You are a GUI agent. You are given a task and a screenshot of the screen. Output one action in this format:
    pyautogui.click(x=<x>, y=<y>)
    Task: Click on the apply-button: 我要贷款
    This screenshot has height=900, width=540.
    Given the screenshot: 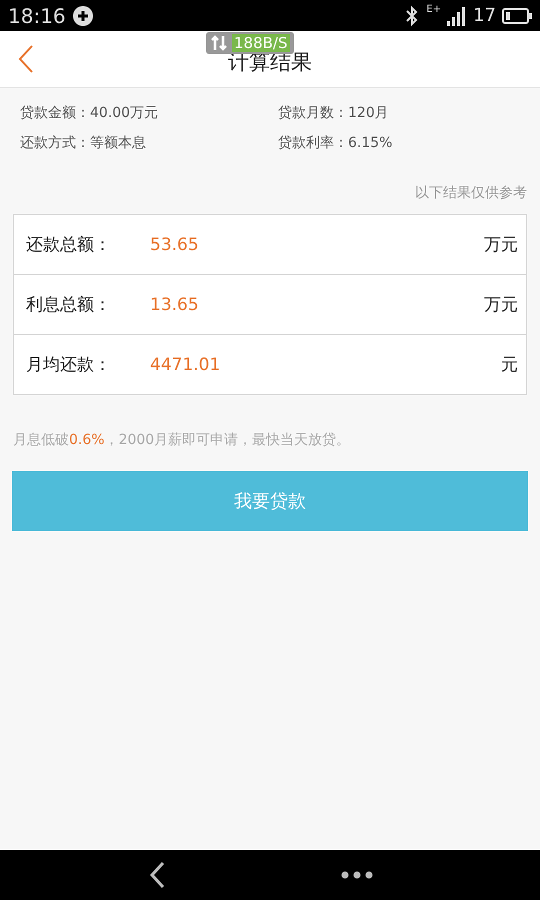 What is the action you would take?
    pyautogui.click(x=270, y=501)
    